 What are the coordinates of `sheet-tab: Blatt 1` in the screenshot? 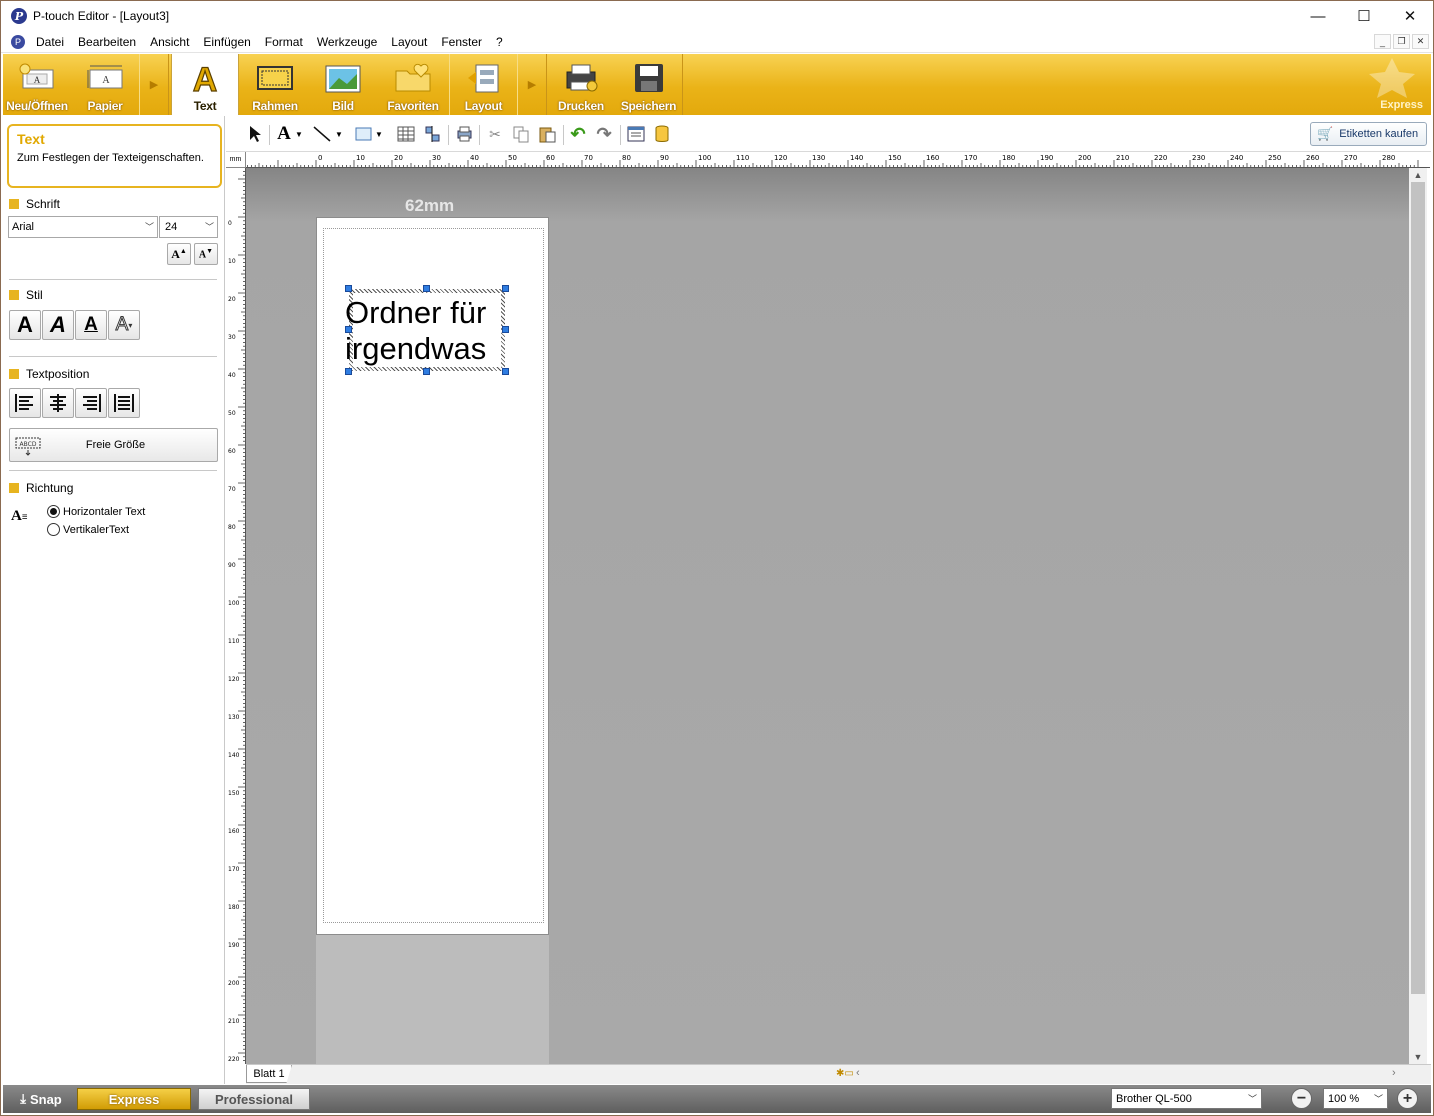 It's located at (269, 1074).